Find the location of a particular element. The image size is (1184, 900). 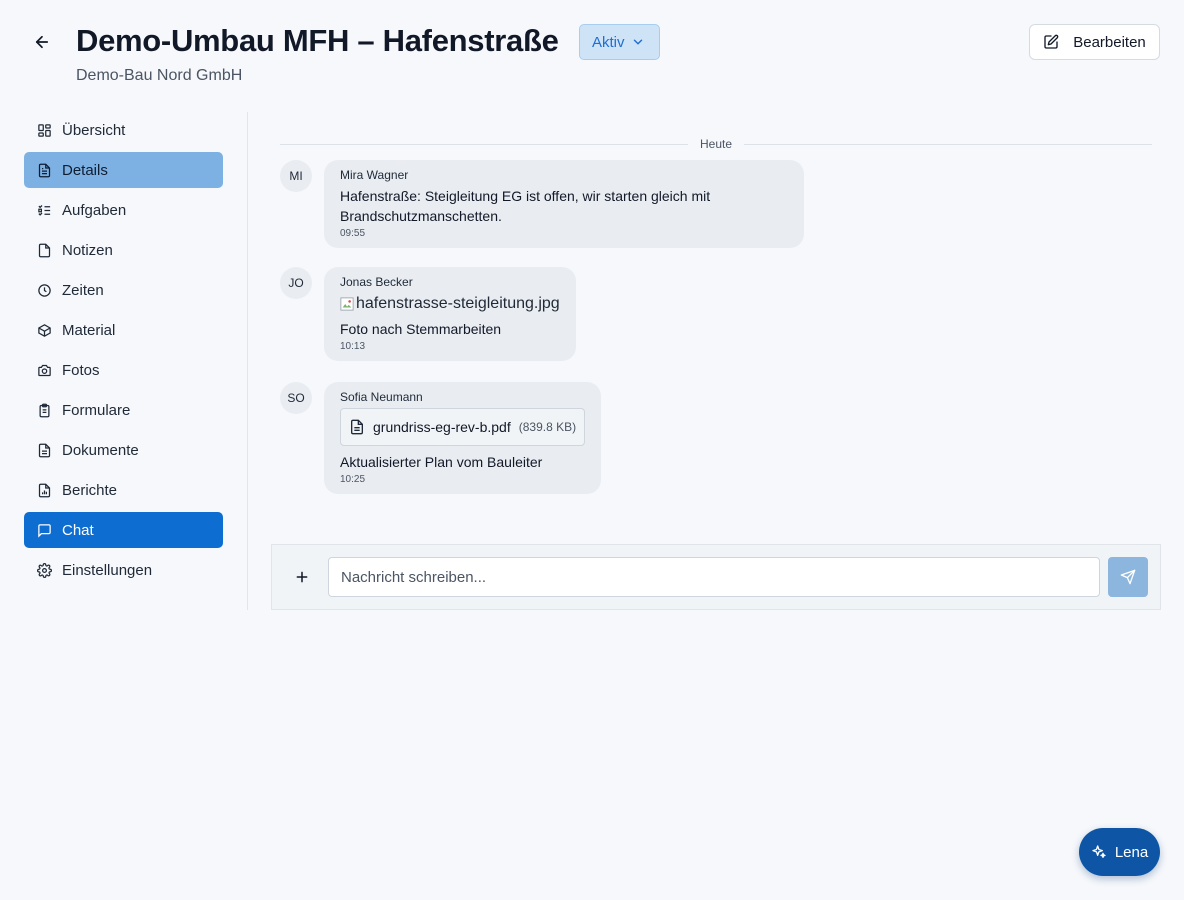

file-name: grundriss-eg-rev-b.pdf is located at coordinates (442, 427).